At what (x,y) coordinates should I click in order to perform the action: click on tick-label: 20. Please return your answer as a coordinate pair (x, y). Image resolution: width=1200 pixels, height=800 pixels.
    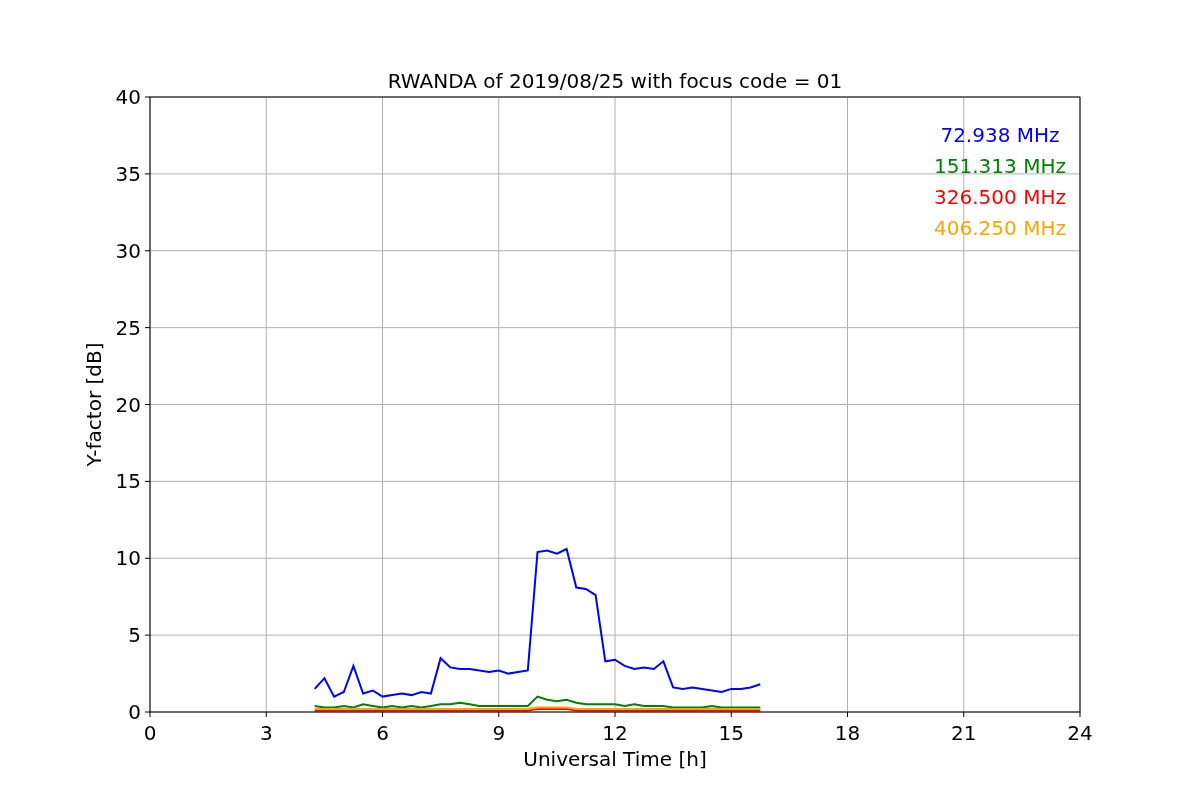
    Looking at the image, I should click on (128, 404).